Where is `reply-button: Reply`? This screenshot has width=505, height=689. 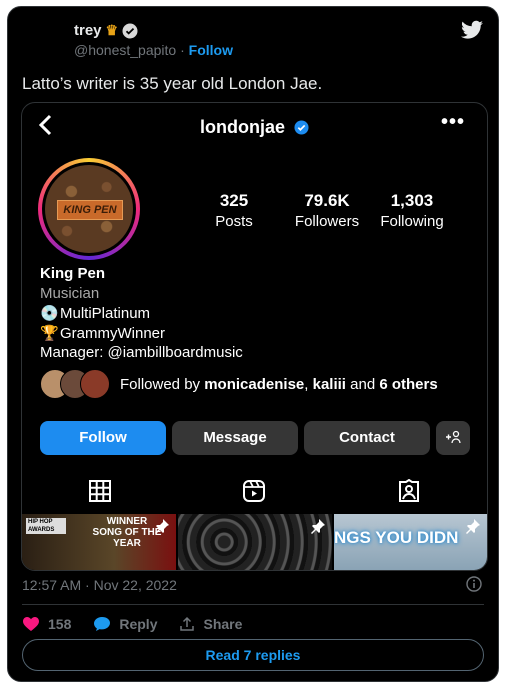 reply-button: Reply is located at coordinates (125, 624).